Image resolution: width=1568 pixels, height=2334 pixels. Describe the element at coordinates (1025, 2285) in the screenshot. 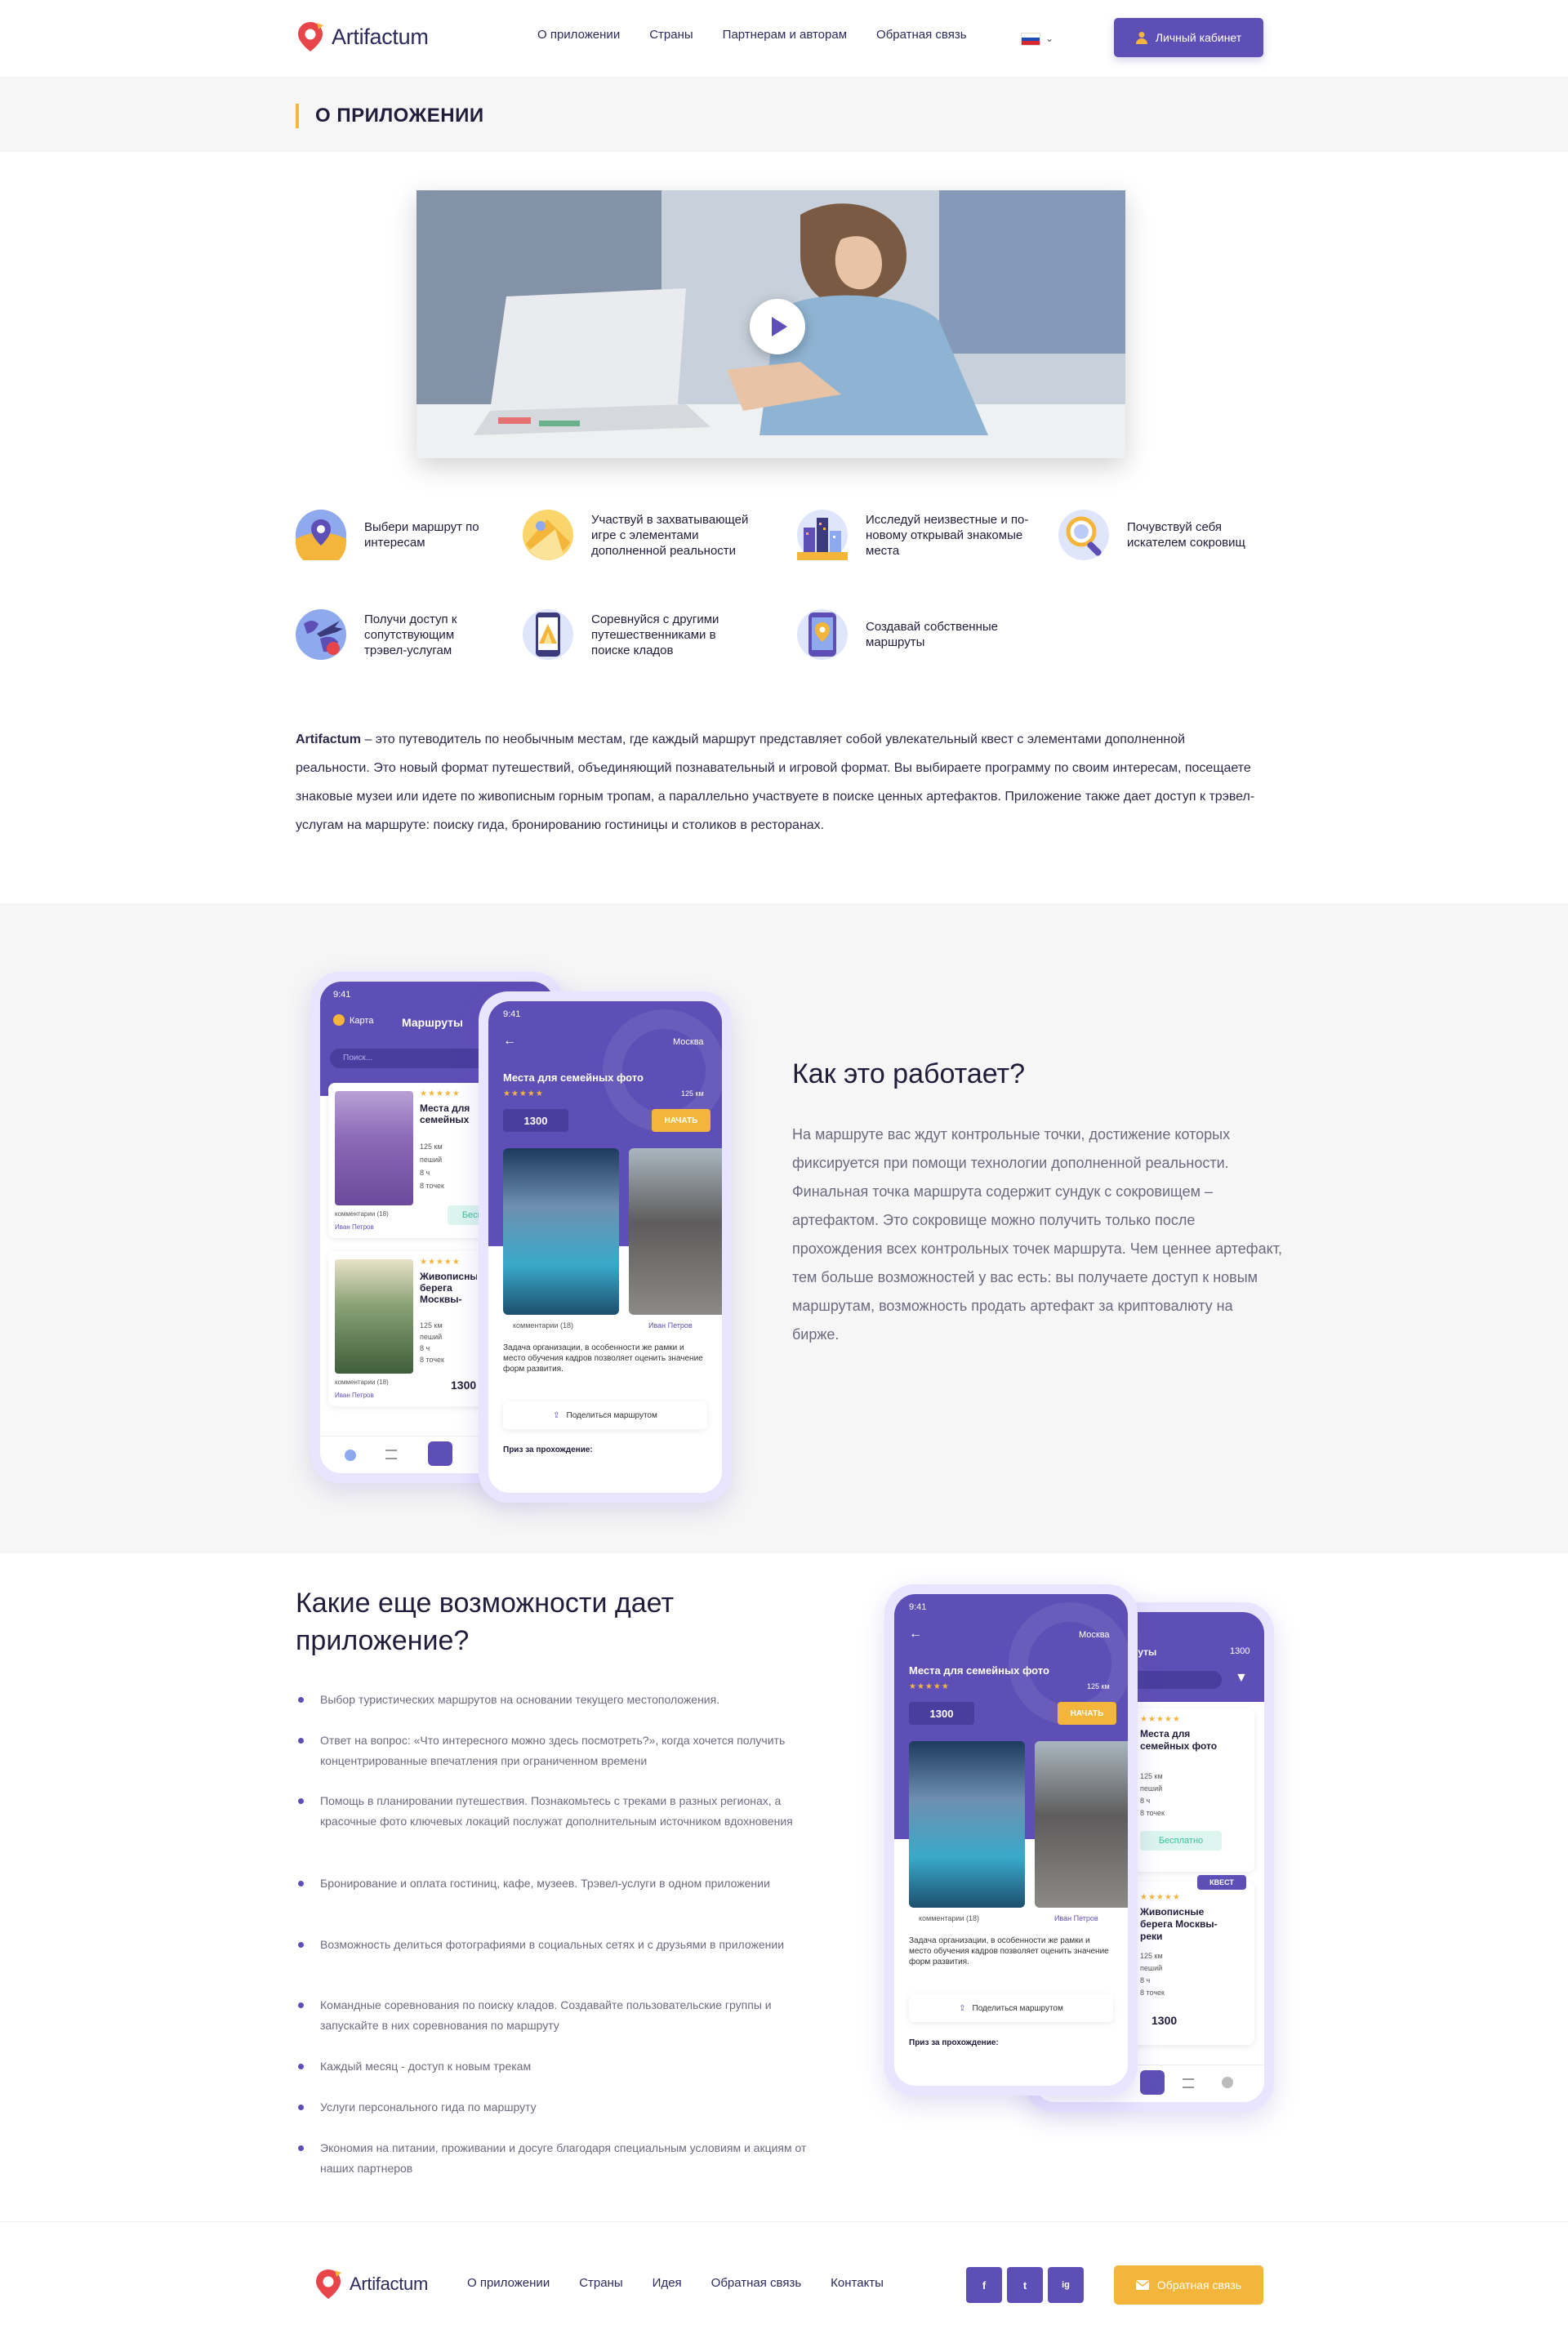

I see `twitter-icon: t` at that location.